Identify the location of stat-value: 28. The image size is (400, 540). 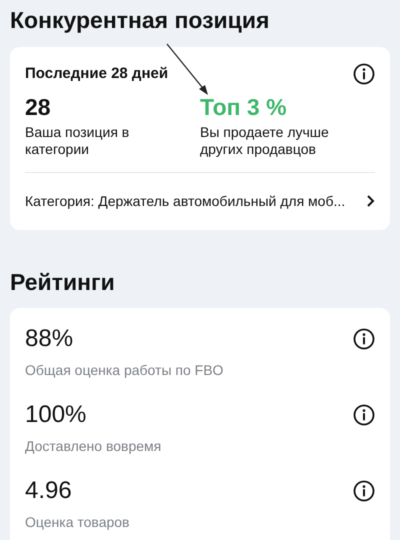
(38, 107).